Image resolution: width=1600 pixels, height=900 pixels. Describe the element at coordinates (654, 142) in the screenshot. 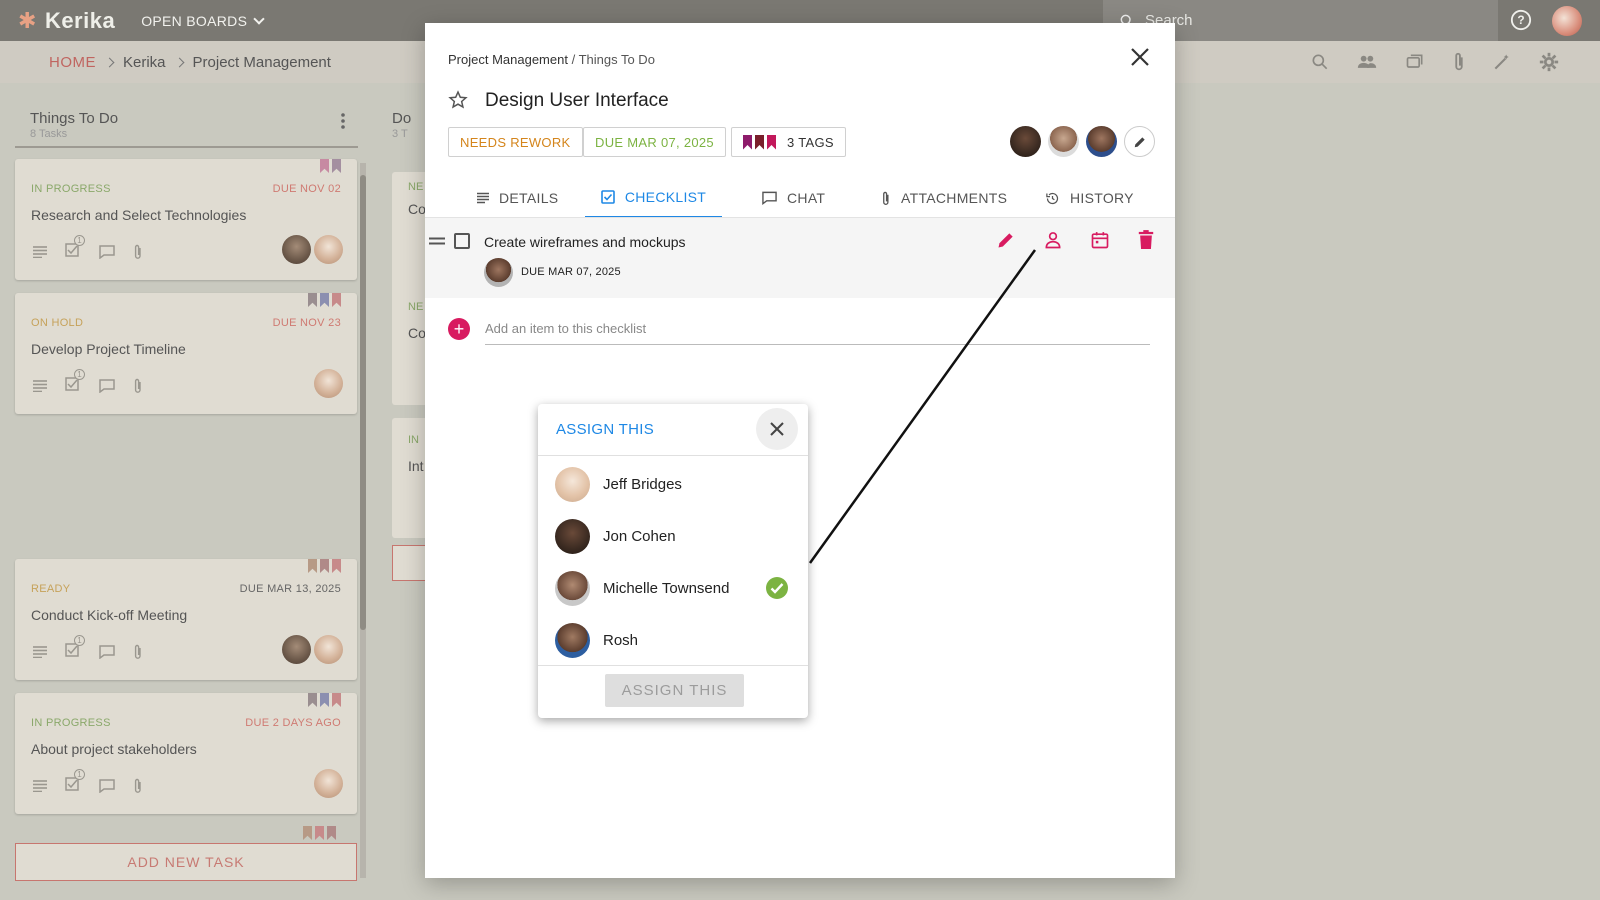

I see `due-date-chip: DUE MAR 07, 2025` at that location.